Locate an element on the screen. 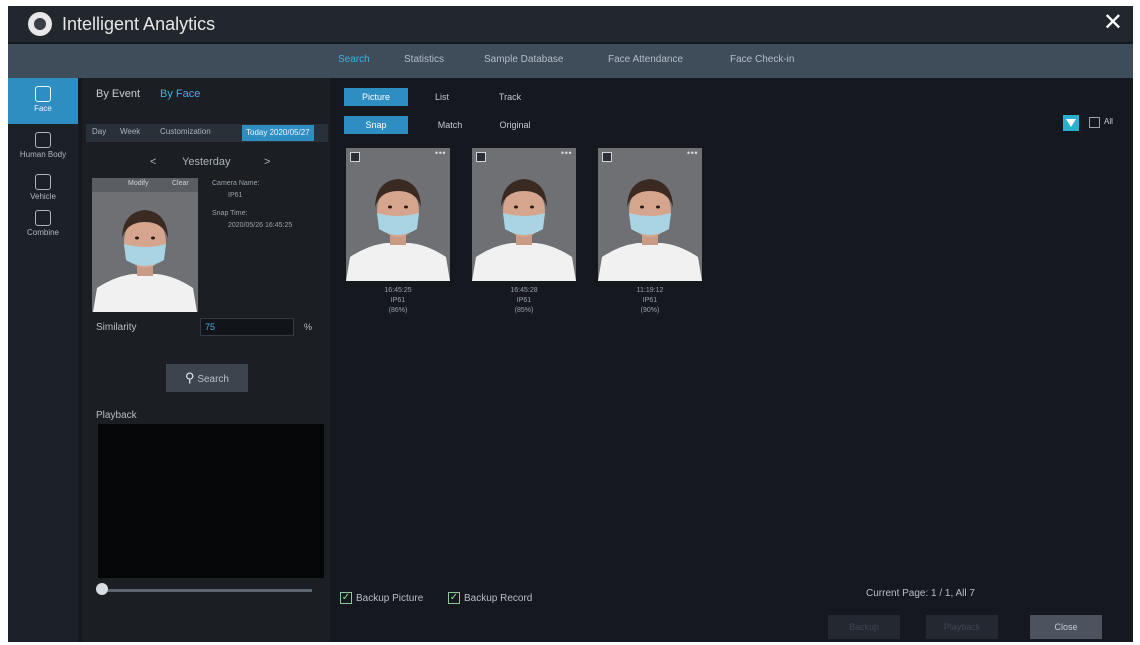  nav-item-face: Face is located at coordinates (43, 101).